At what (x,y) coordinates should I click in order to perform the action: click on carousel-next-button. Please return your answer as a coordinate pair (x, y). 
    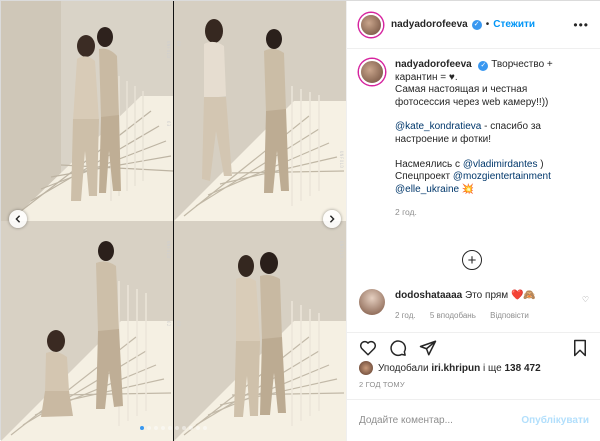
    Looking at the image, I should click on (332, 219).